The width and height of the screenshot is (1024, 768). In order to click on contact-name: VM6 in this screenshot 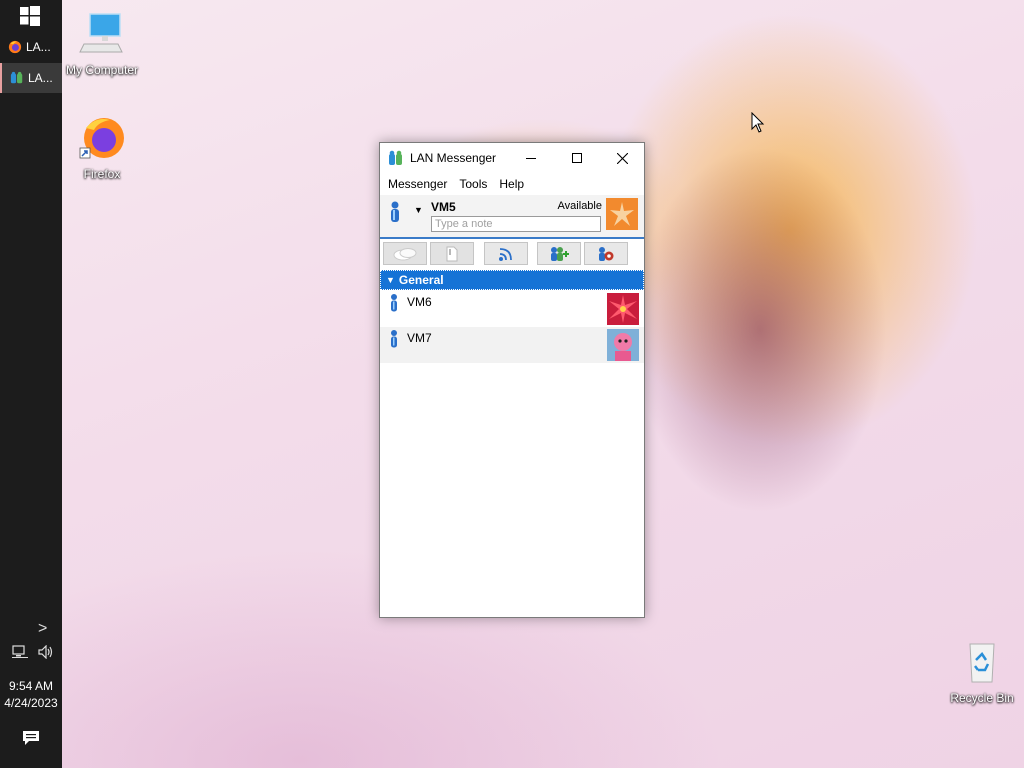, I will do `click(419, 302)`.